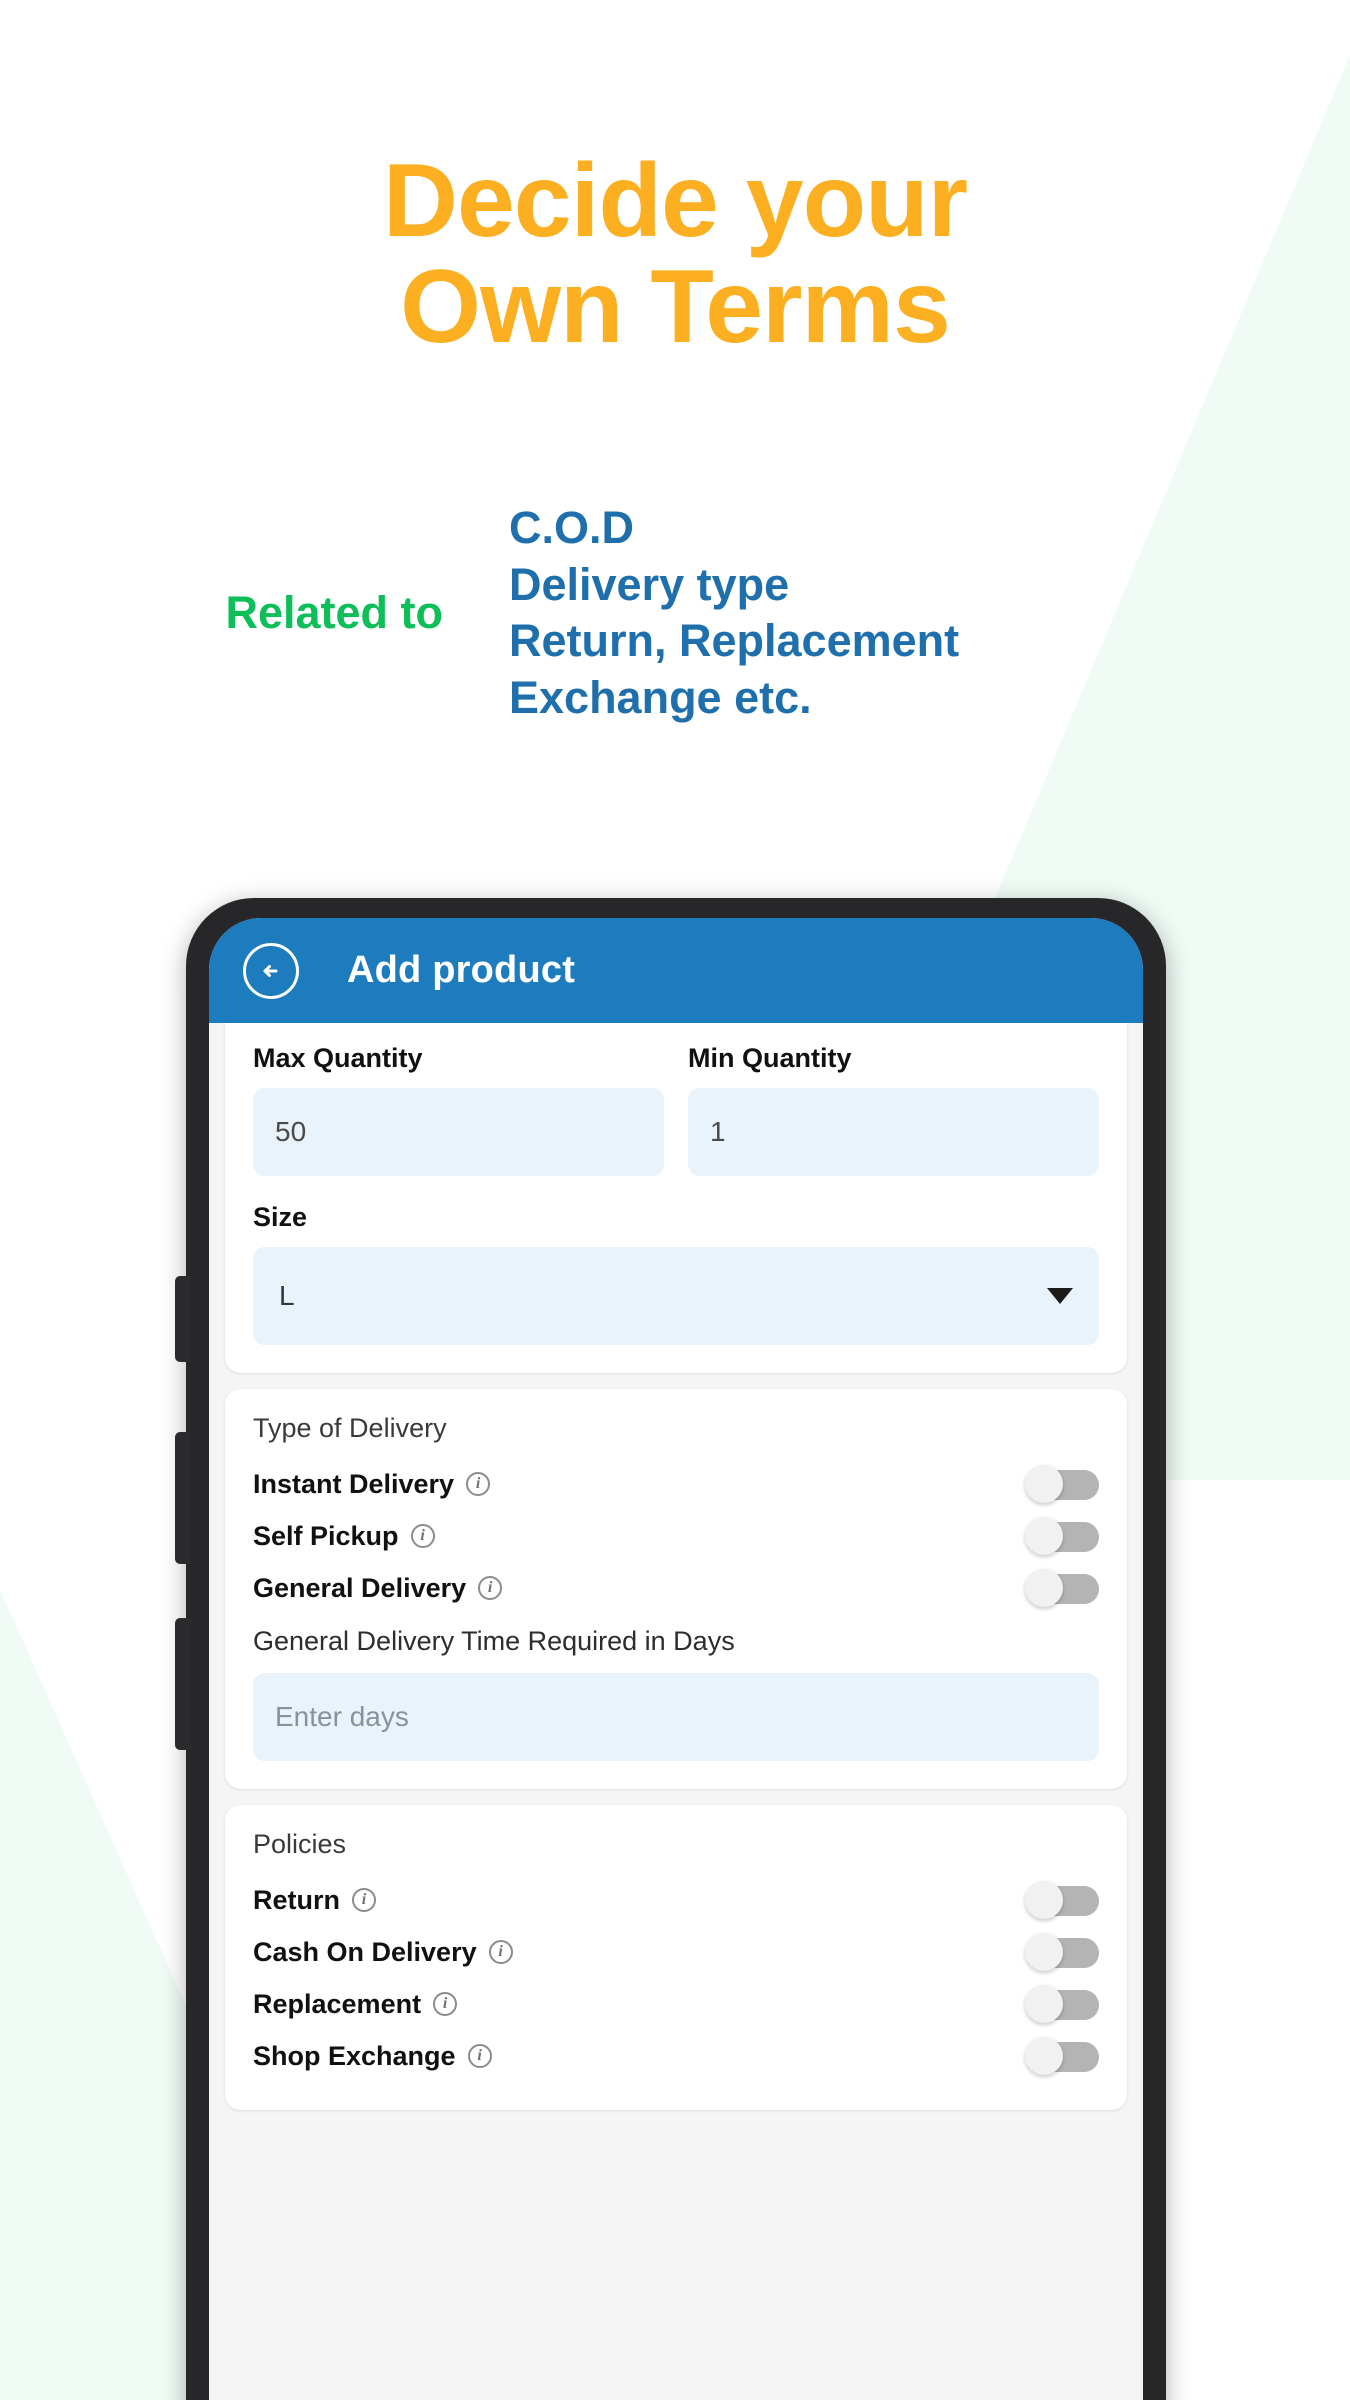 The width and height of the screenshot is (1350, 2400). Describe the element at coordinates (676, 1536) in the screenshot. I see `row-self-pickup: Self Pickup i` at that location.